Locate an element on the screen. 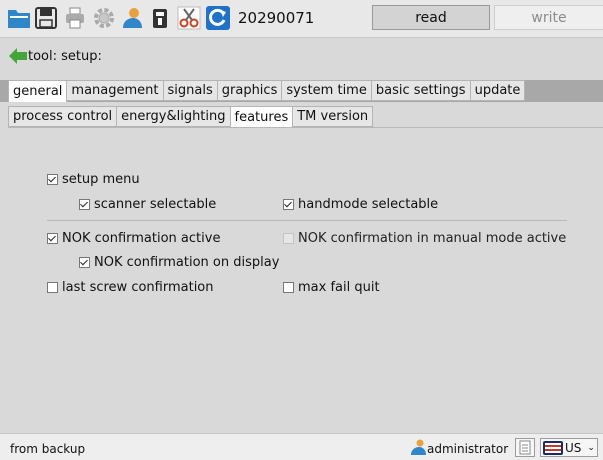 Image resolution: width=603 pixels, height=460 pixels. tab-basic-settings: basic settings is located at coordinates (421, 90).